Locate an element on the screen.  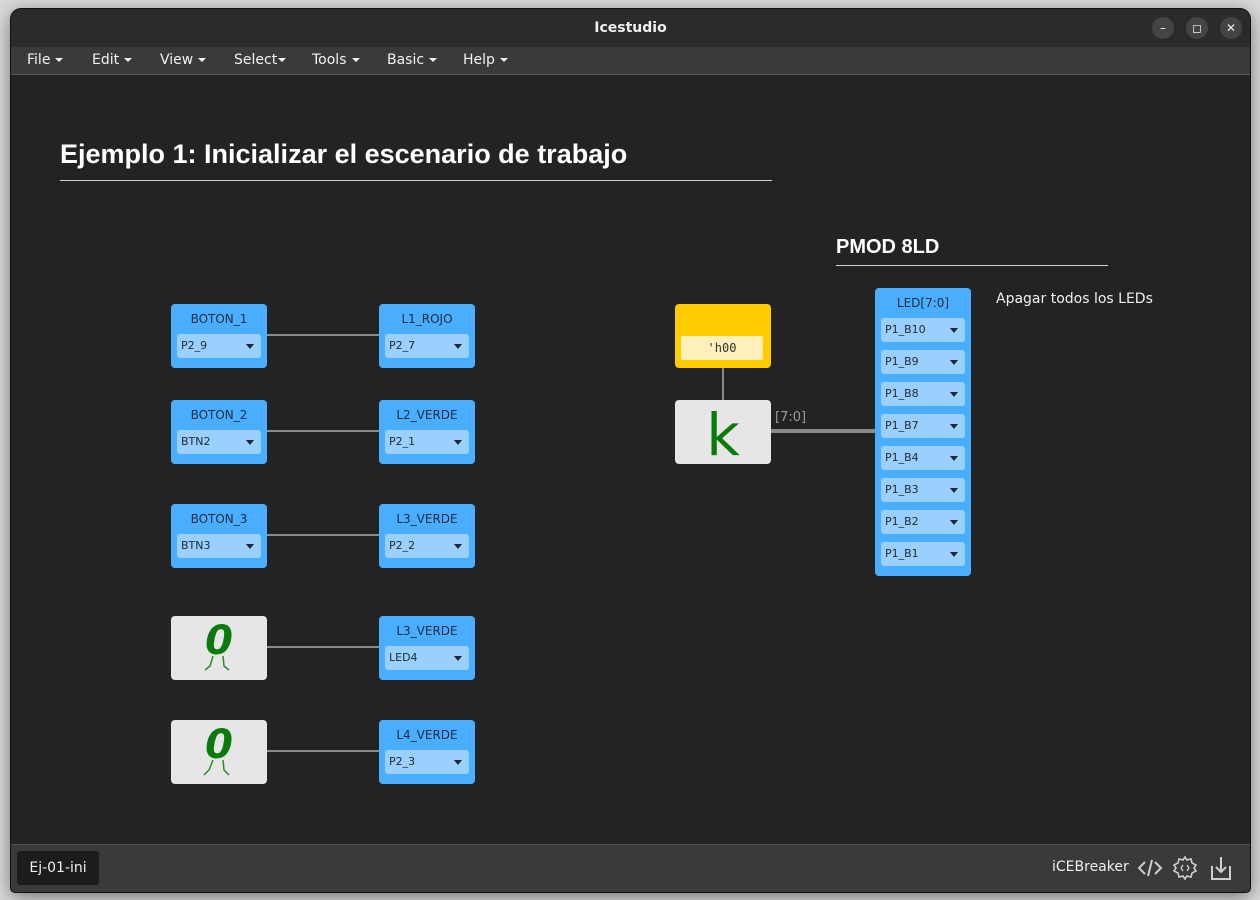
pin-value: P2_3 is located at coordinates (402, 761).